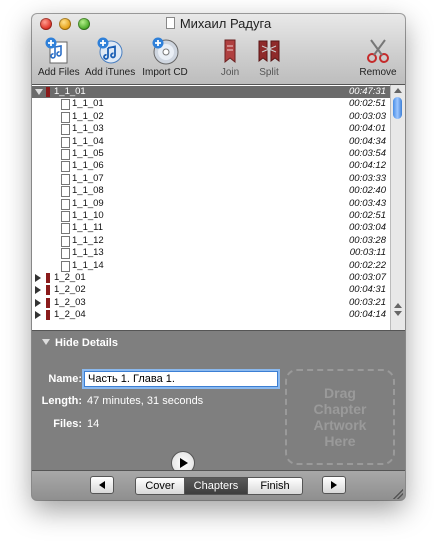 This screenshot has width=434, height=543. Describe the element at coordinates (275, 486) in the screenshot. I see `tab-finish: Finish` at that location.